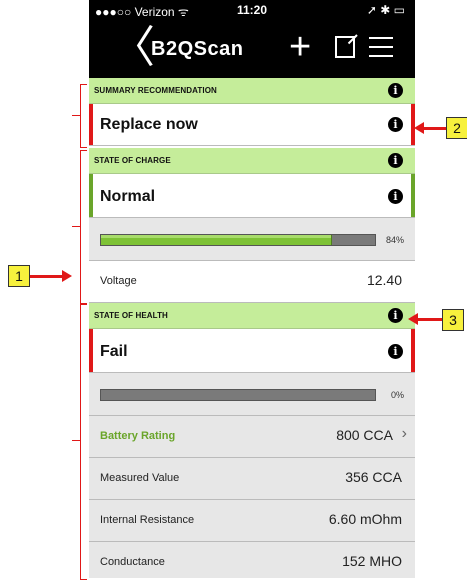 The height and width of the screenshot is (580, 467). What do you see at coordinates (83, 227) in the screenshot?
I see `annotation-bracket-charge` at bounding box center [83, 227].